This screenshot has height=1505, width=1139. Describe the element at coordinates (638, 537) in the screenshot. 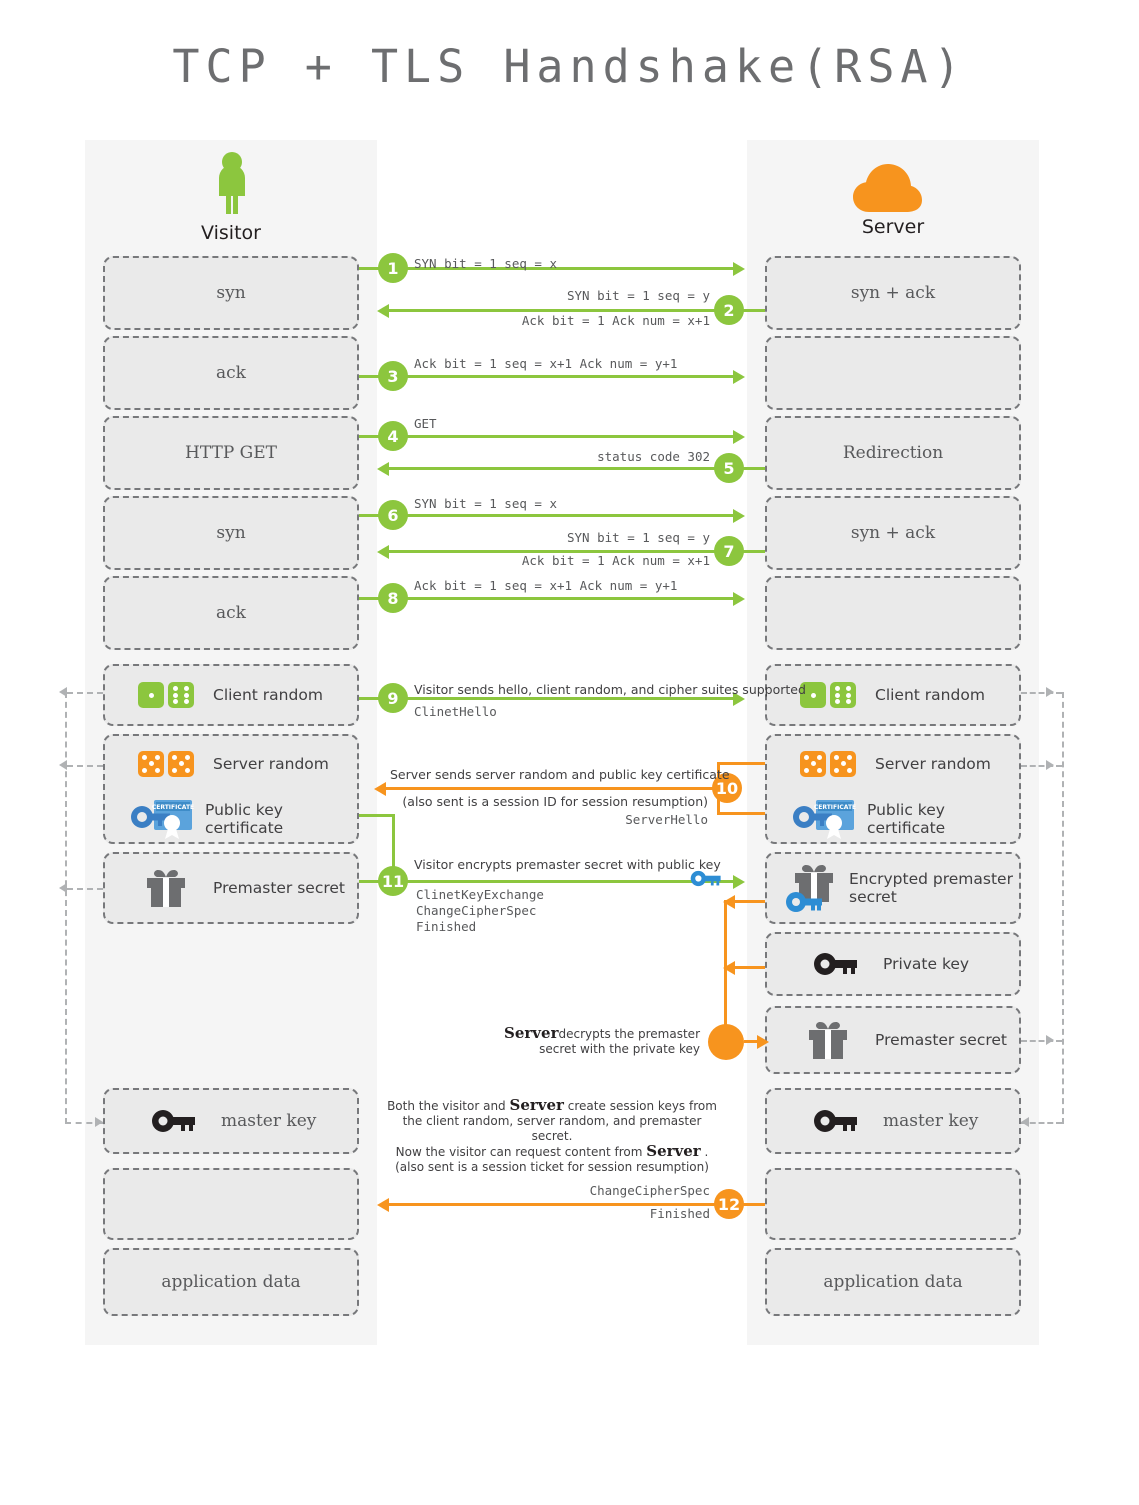

I see `message-7a: SYN bit = 1 seq = y` at that location.